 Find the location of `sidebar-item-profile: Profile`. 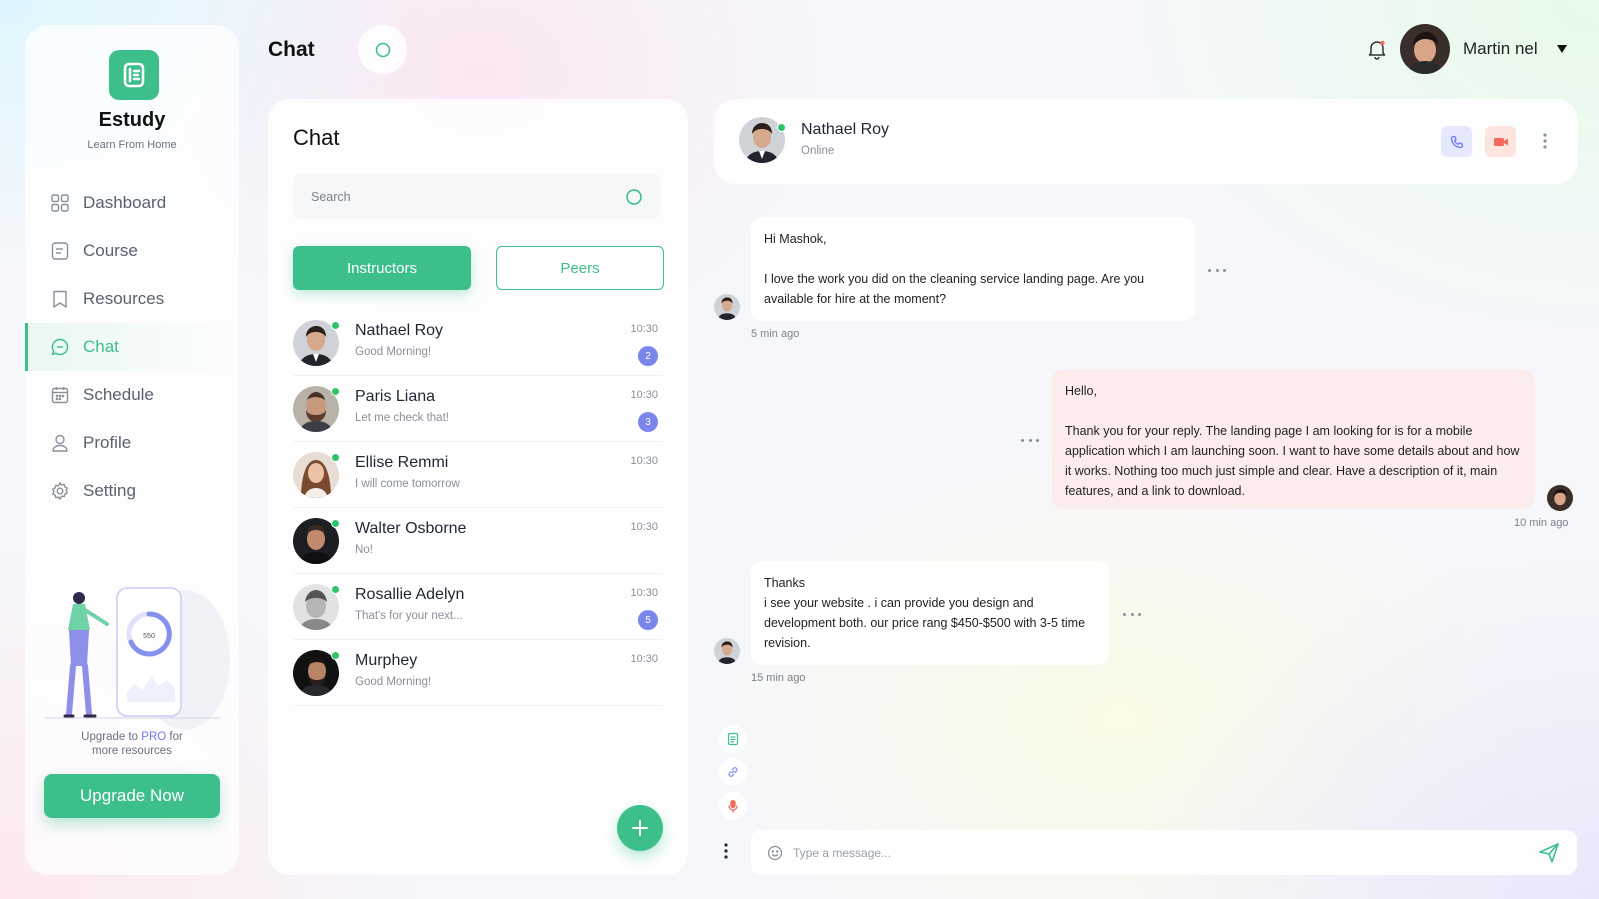

sidebar-item-profile: Profile is located at coordinates (132, 443).